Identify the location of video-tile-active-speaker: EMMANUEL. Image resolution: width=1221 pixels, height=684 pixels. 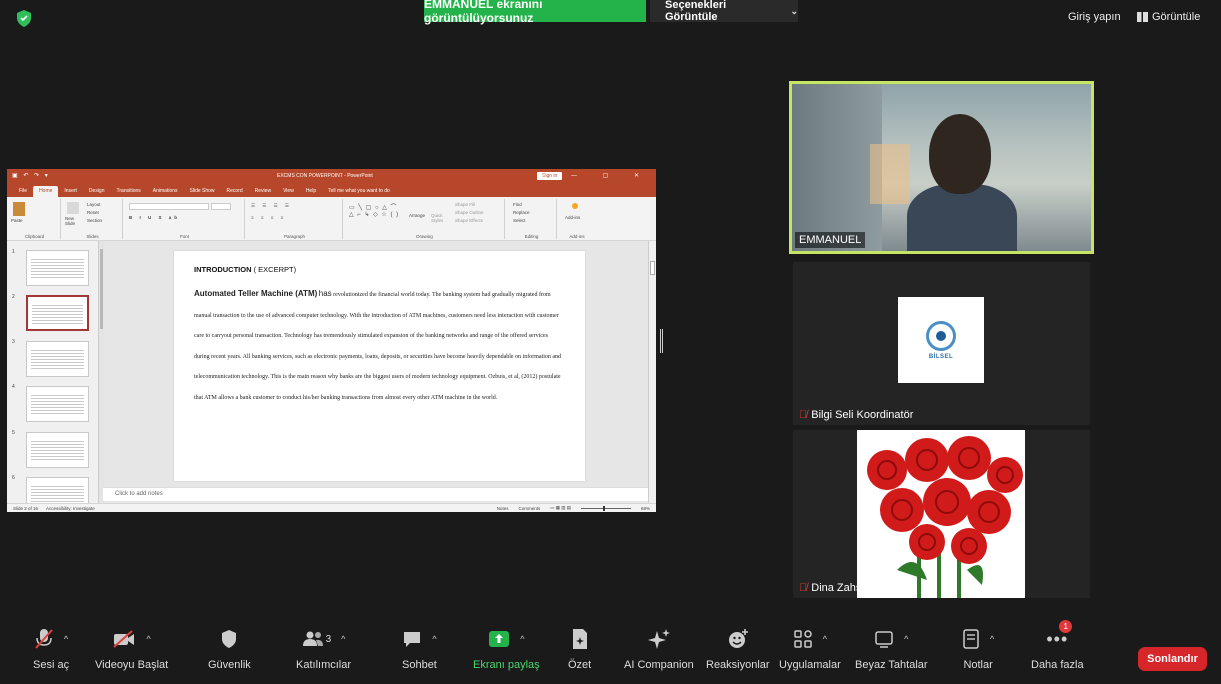
(941, 167).